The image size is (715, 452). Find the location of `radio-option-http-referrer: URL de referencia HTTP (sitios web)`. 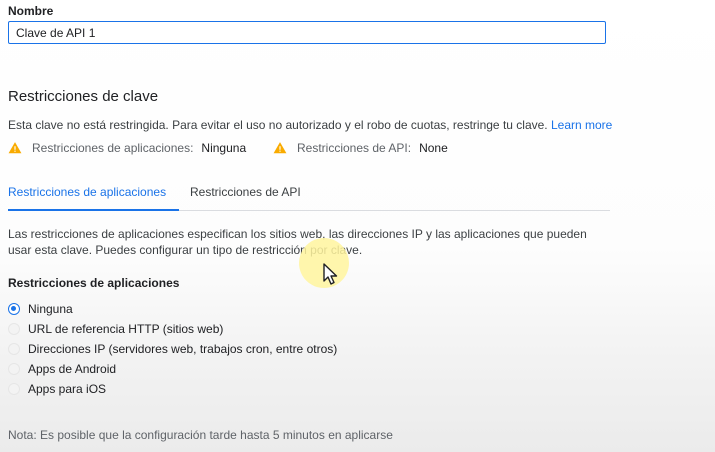

radio-option-http-referrer: URL de referencia HTTP (sitios web) is located at coordinates (115, 329).